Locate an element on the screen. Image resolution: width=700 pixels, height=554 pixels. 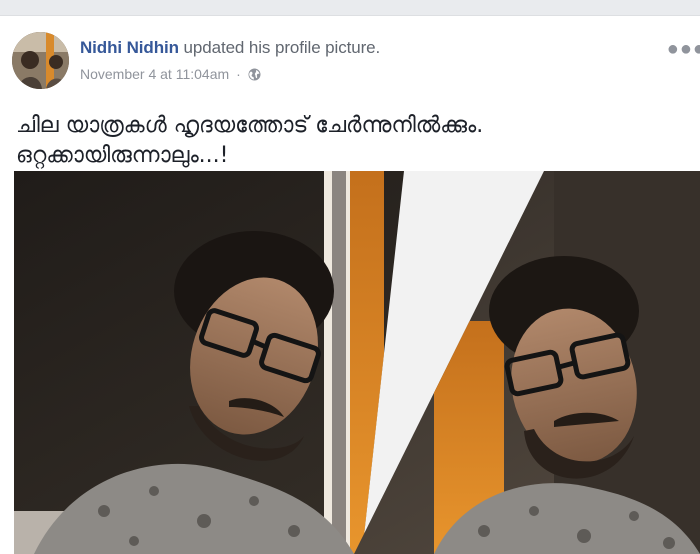
post-timestamp: November 4 at 11:04am is located at coordinates (154, 74).